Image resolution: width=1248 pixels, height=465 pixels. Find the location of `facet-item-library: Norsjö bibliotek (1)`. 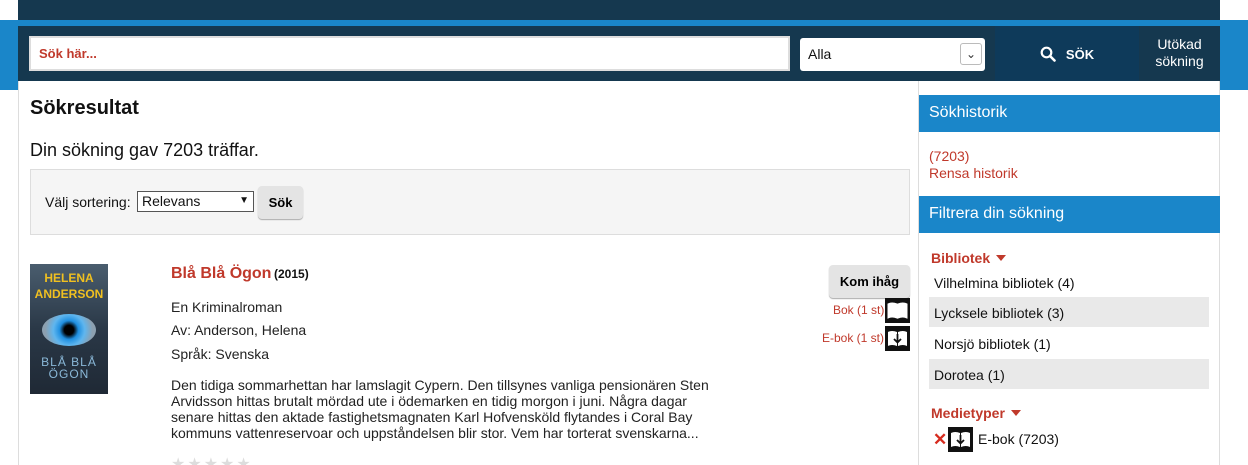

facet-item-library: Norsjö bibliotek (1) is located at coordinates (1069, 343).